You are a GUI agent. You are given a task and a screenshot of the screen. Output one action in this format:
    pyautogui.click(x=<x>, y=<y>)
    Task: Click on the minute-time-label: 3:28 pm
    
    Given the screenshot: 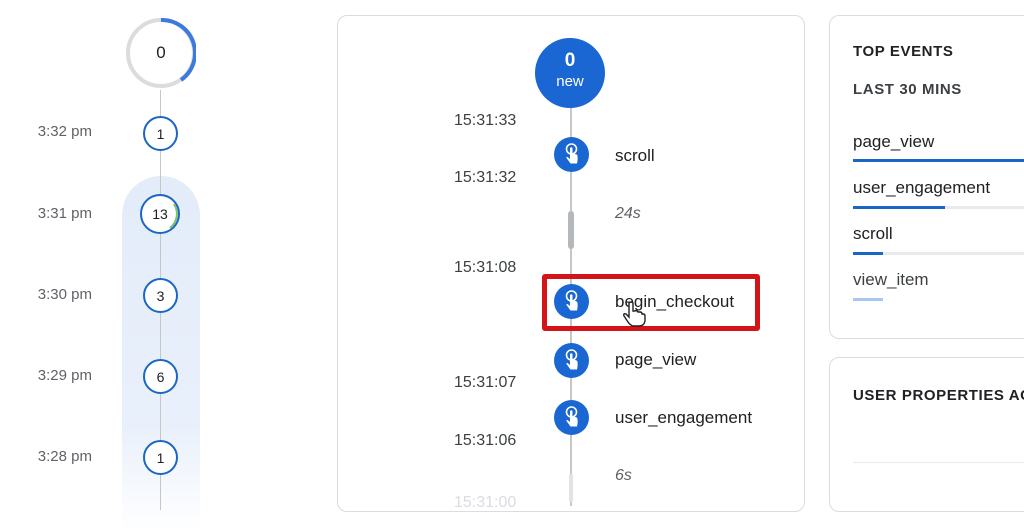 What is the action you would take?
    pyautogui.click(x=64, y=456)
    